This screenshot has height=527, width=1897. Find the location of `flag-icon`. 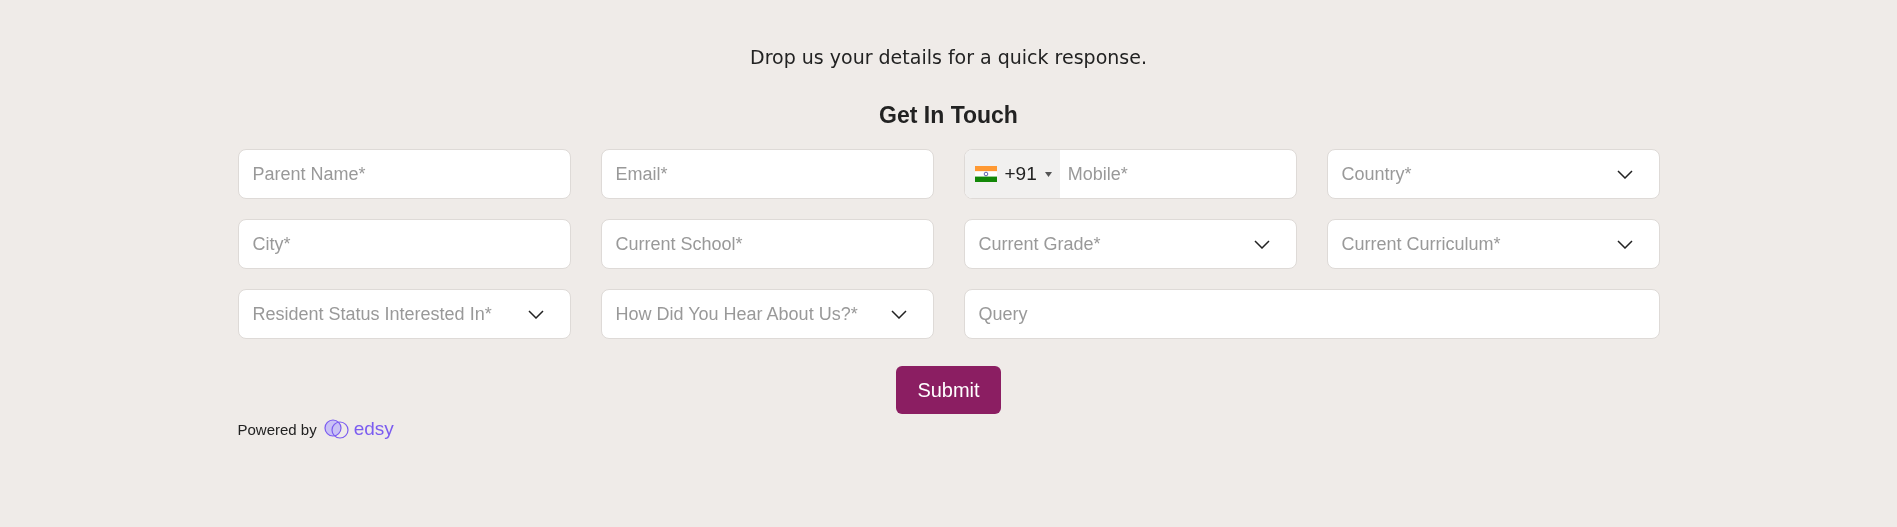

flag-icon is located at coordinates (985, 174).